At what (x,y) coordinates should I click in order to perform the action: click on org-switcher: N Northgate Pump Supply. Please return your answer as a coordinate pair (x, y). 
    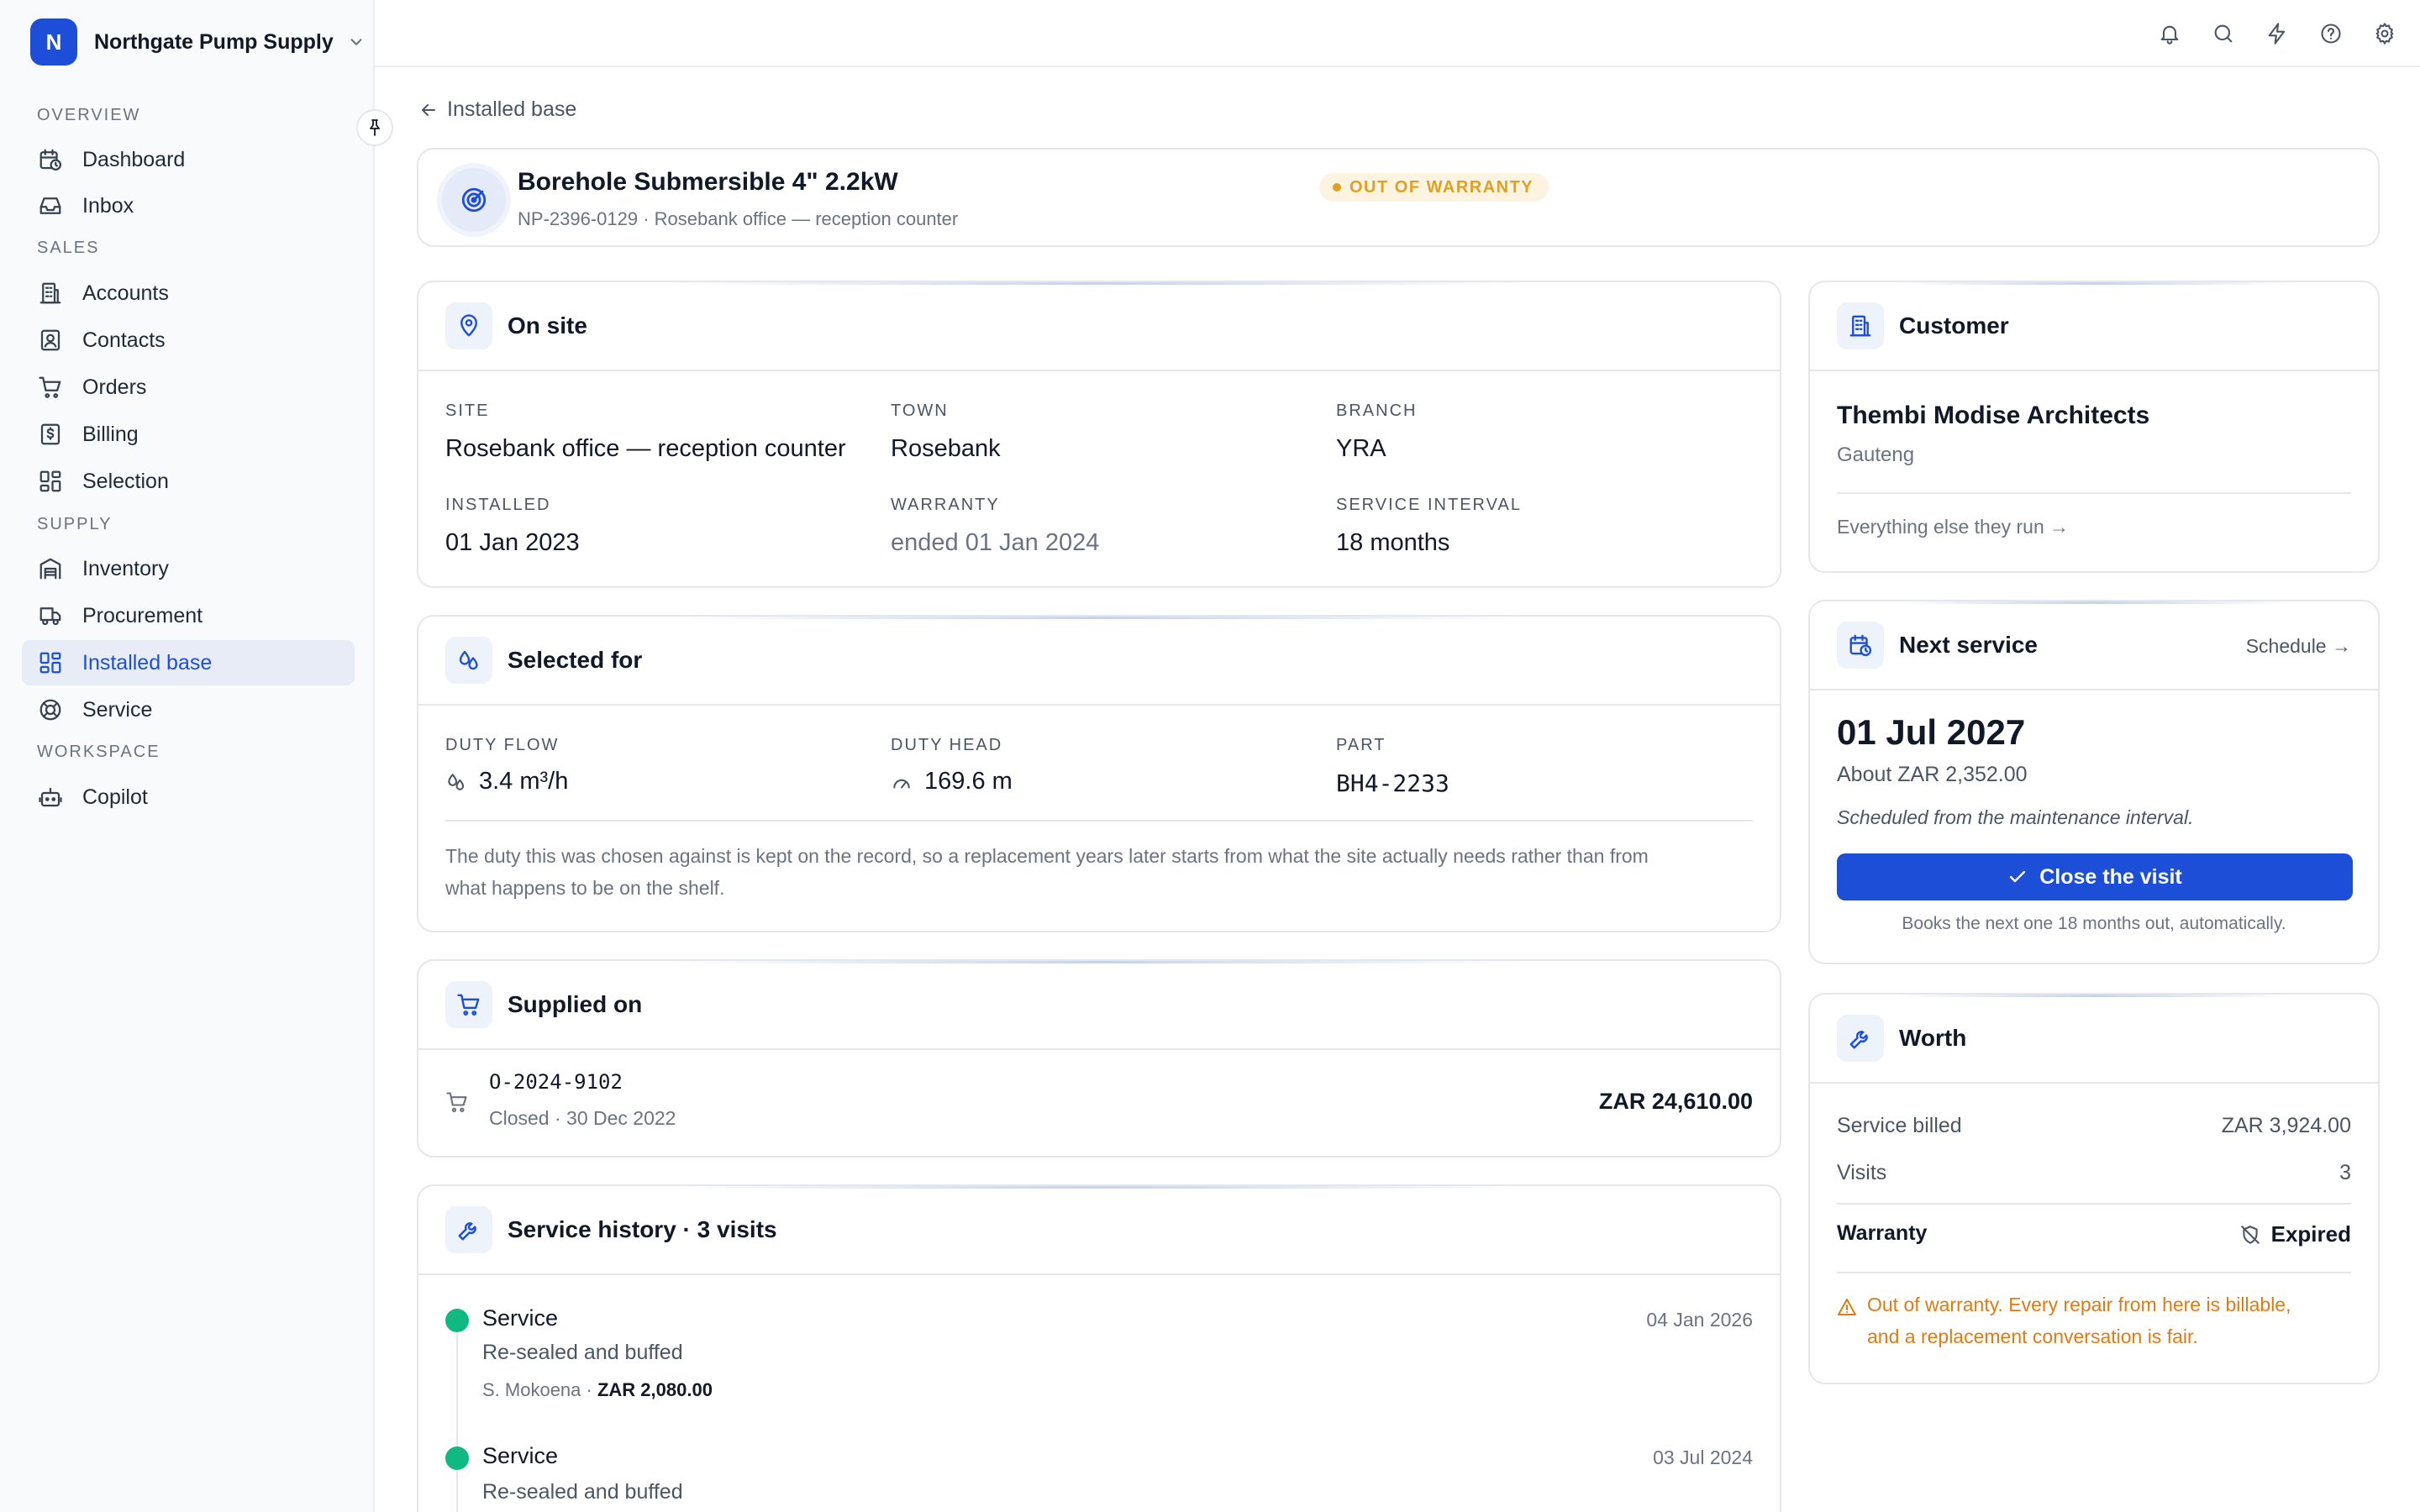
    Looking at the image, I should click on (198, 42).